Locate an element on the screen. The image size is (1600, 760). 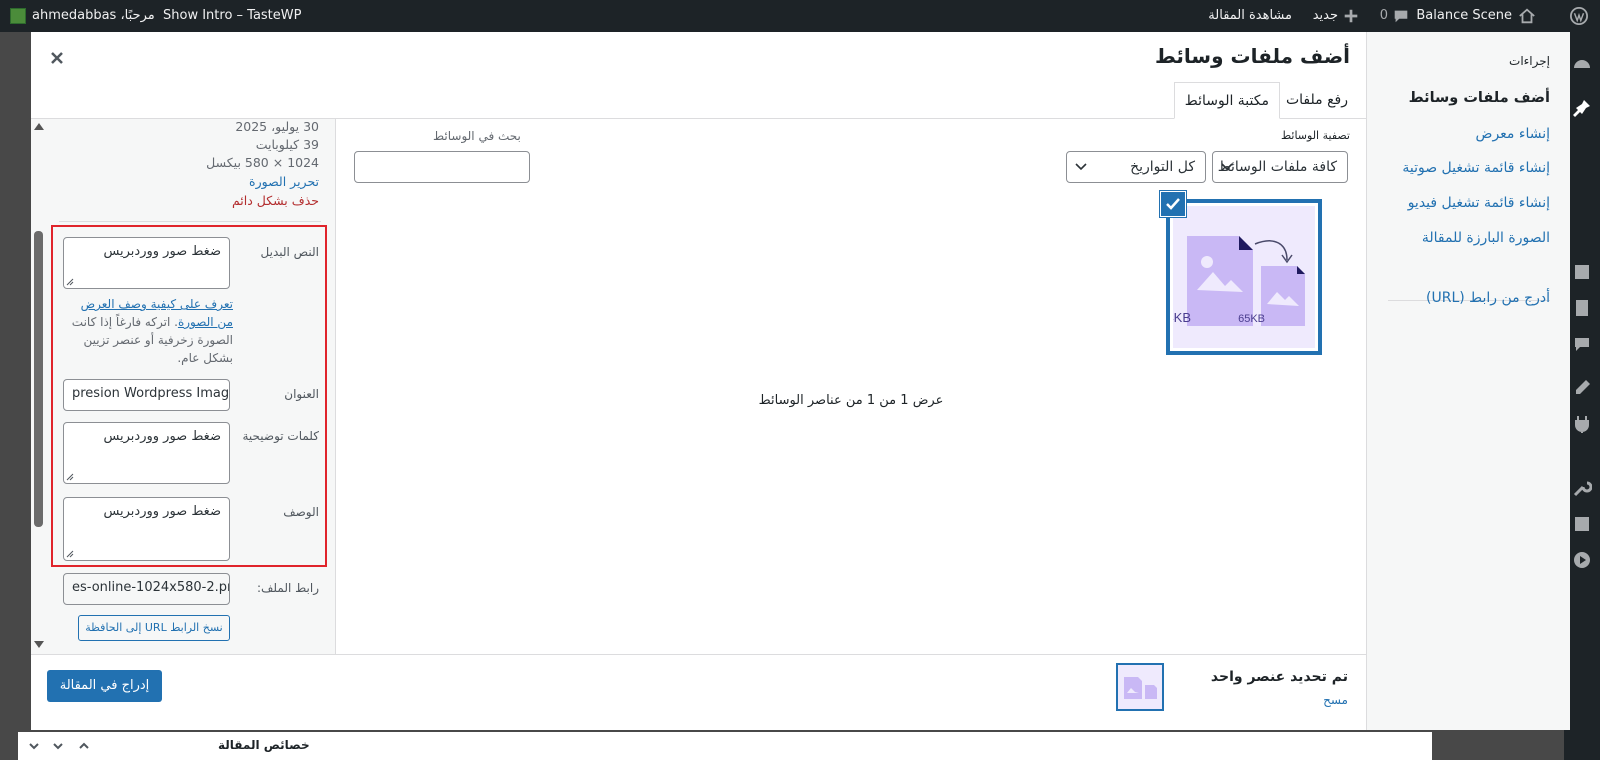
date-select: كل التواريخ is located at coordinates (1136, 167).